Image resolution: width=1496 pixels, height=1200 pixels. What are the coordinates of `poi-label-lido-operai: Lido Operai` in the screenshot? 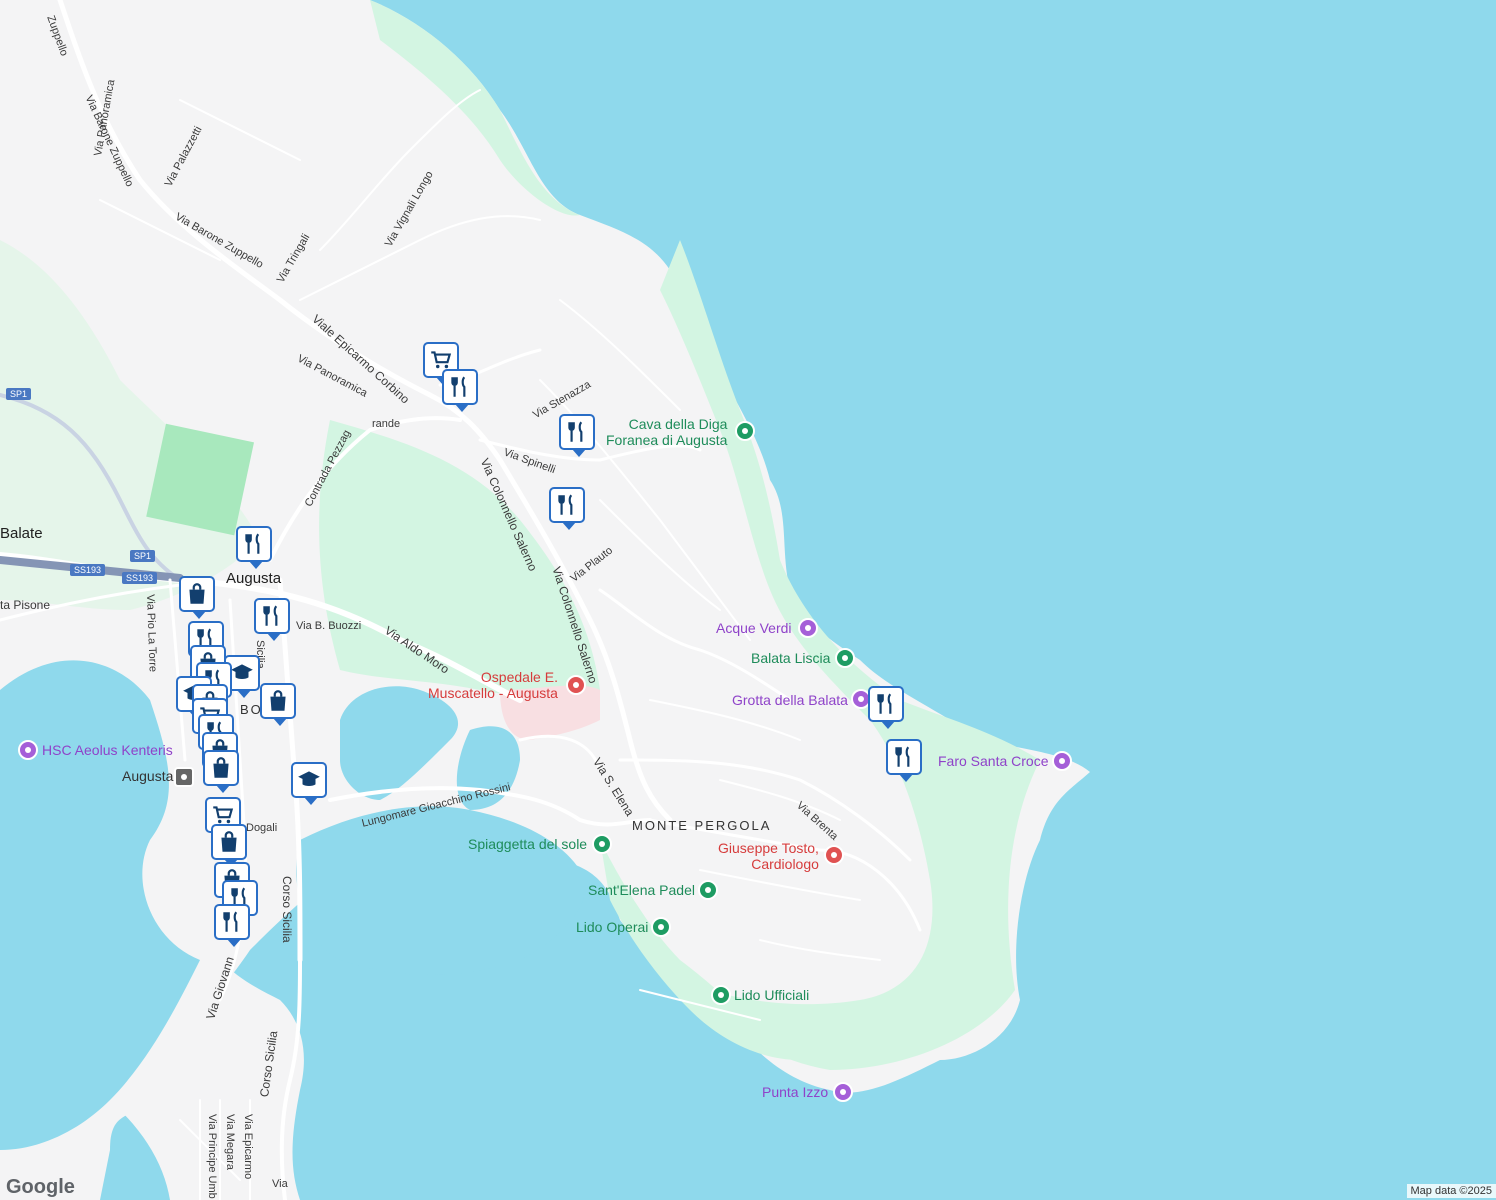 It's located at (612, 927).